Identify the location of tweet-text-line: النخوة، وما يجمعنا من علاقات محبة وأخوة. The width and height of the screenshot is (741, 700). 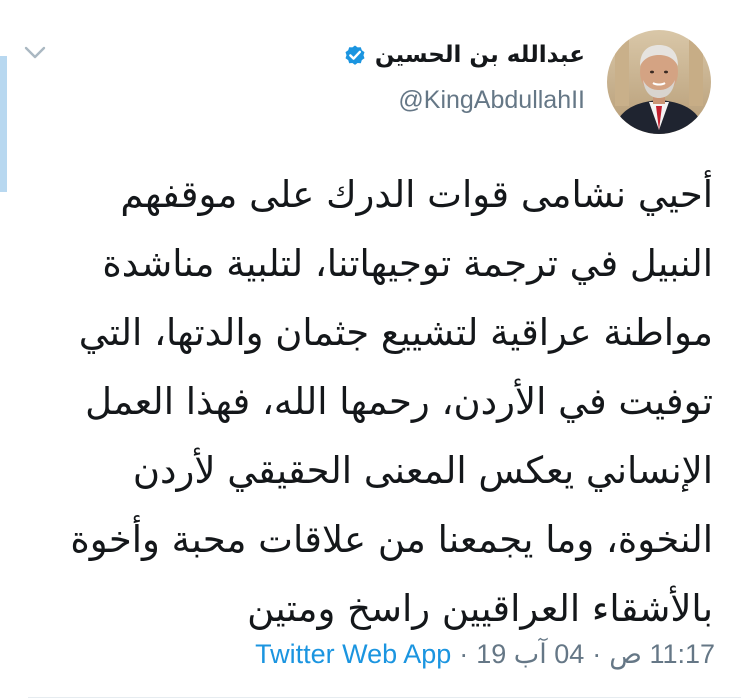
(391, 539).